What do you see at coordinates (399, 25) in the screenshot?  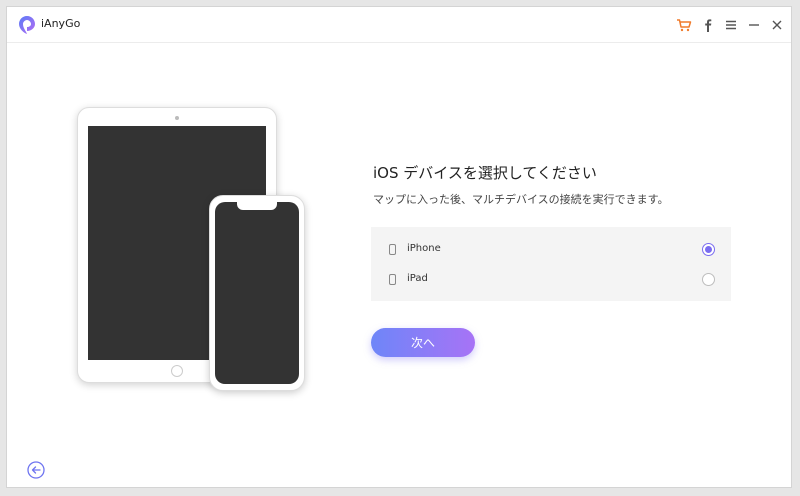 I see `title-bar: iAnyGo` at bounding box center [399, 25].